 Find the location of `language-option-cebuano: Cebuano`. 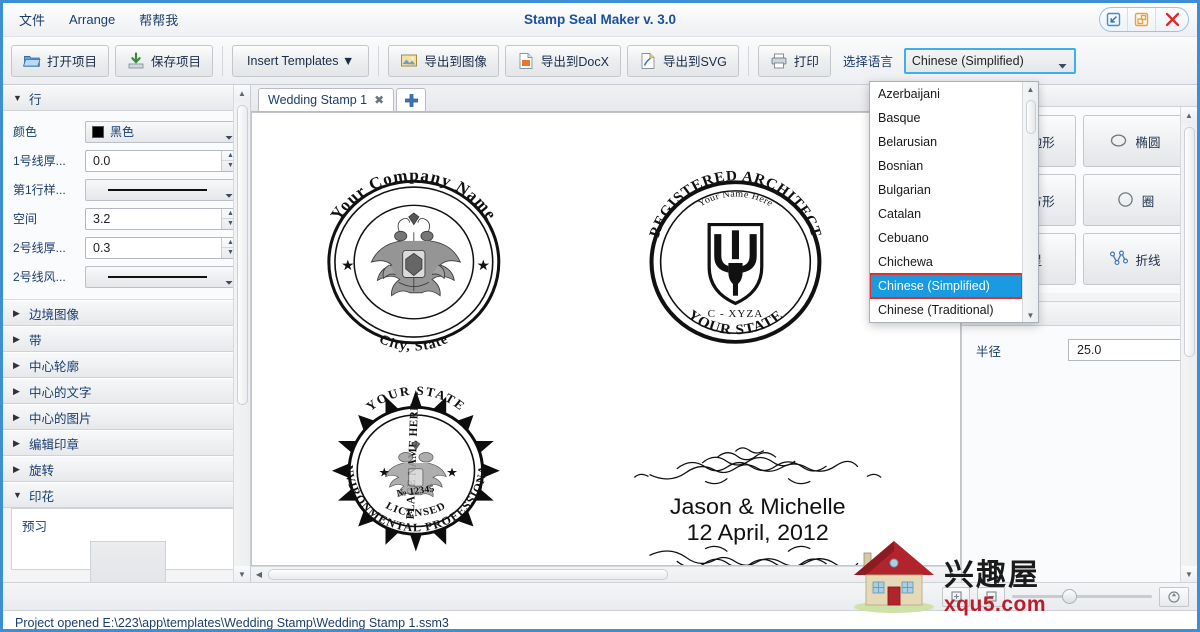

language-option-cebuano: Cebuano is located at coordinates (946, 238).